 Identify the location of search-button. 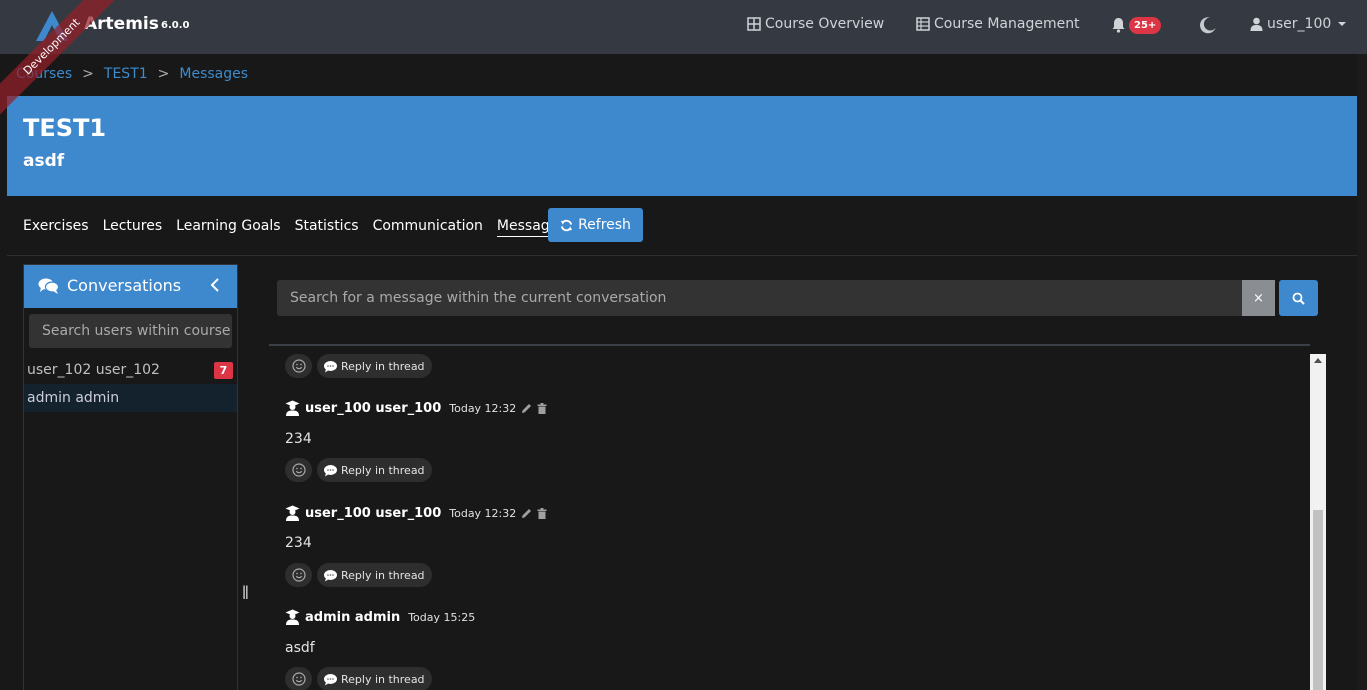
(1298, 298).